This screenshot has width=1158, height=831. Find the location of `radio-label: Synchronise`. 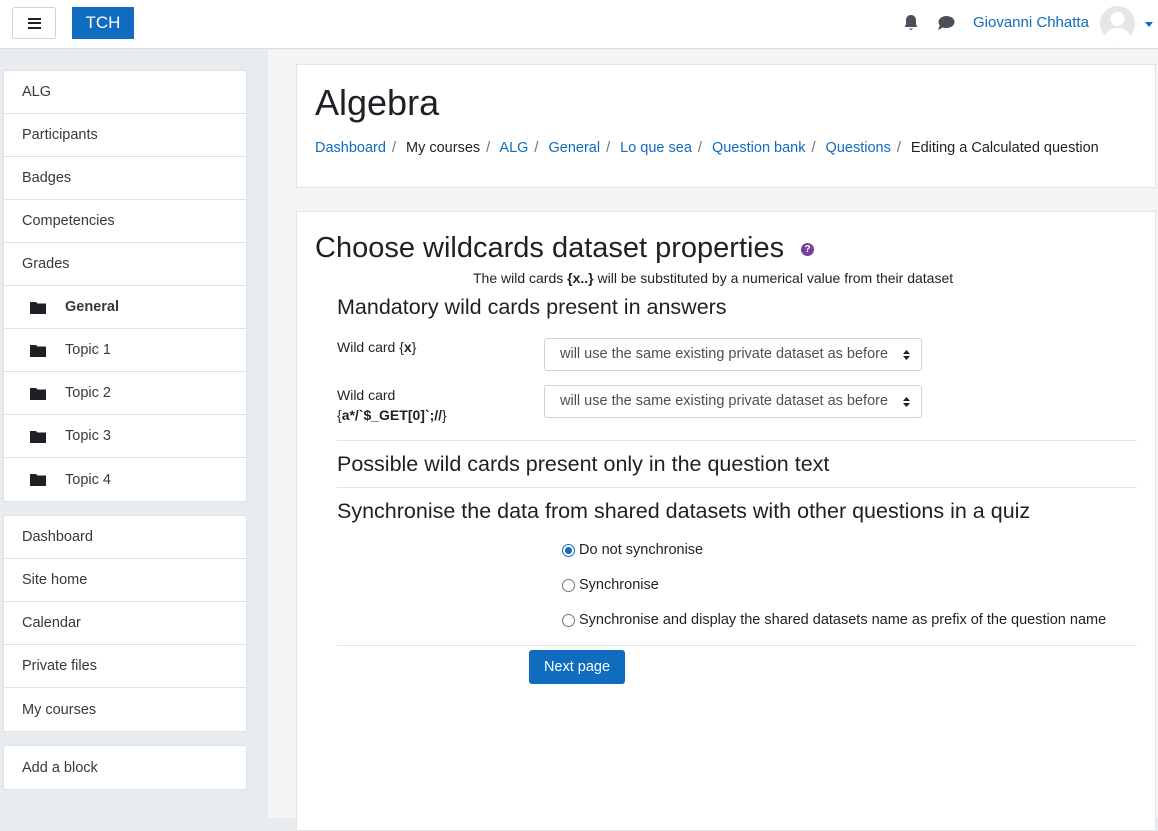

radio-label: Synchronise is located at coordinates (619, 585).